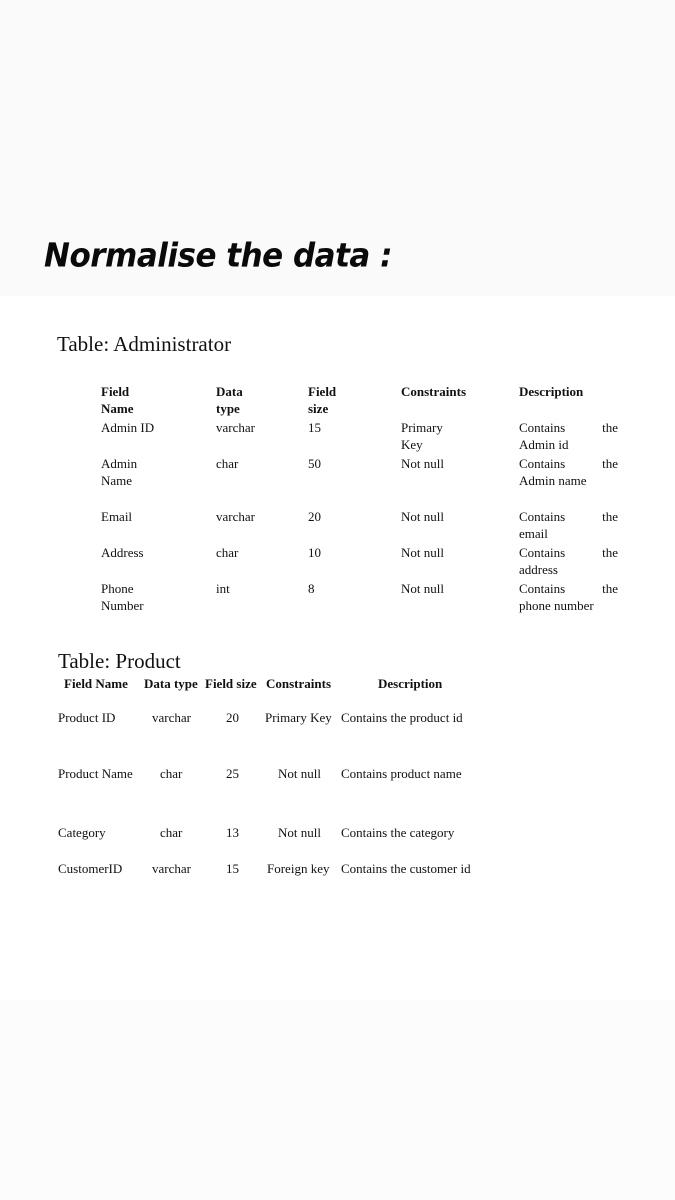 Image resolution: width=675 pixels, height=1200 pixels. I want to click on cell-field-name-line2: Name, so click(117, 480).